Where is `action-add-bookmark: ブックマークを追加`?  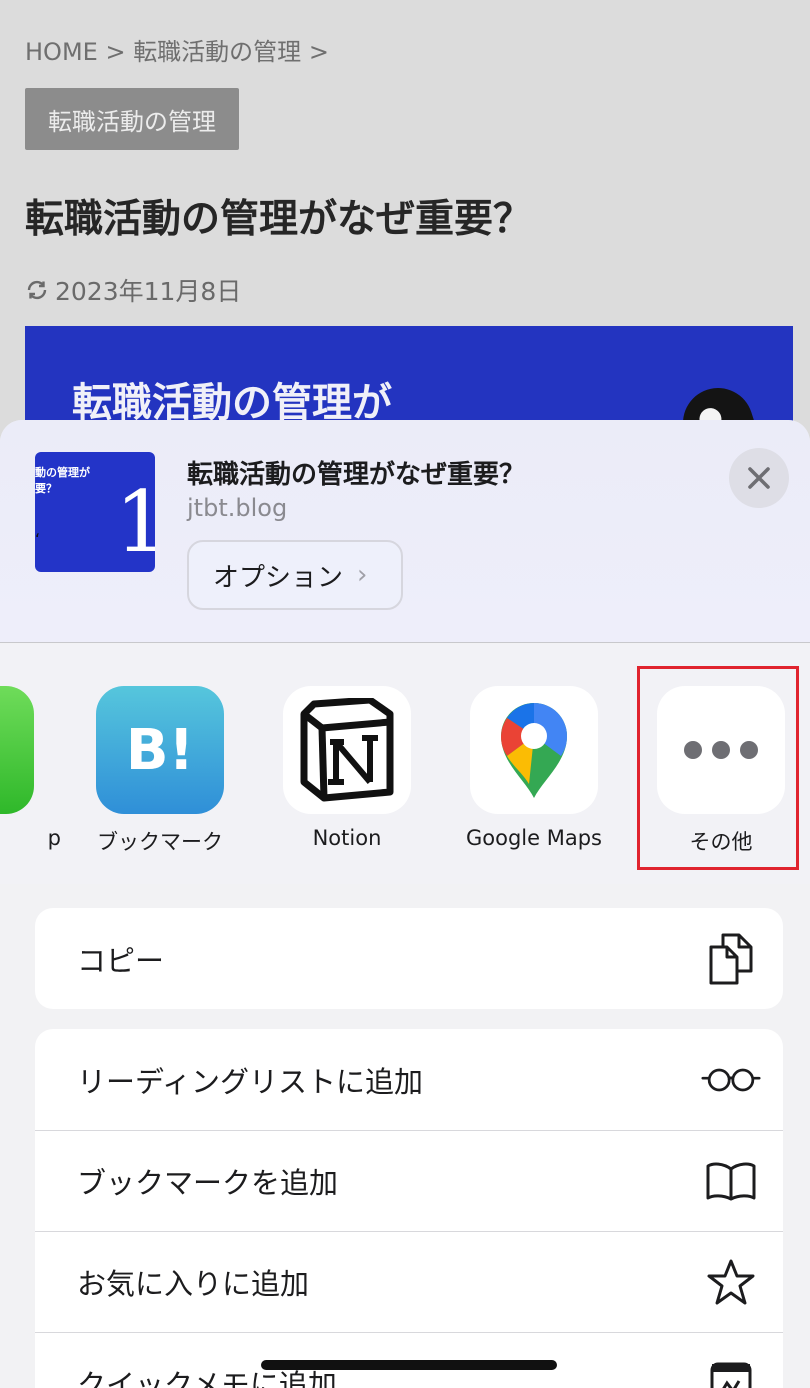 action-add-bookmark: ブックマークを追加 is located at coordinates (409, 1180).